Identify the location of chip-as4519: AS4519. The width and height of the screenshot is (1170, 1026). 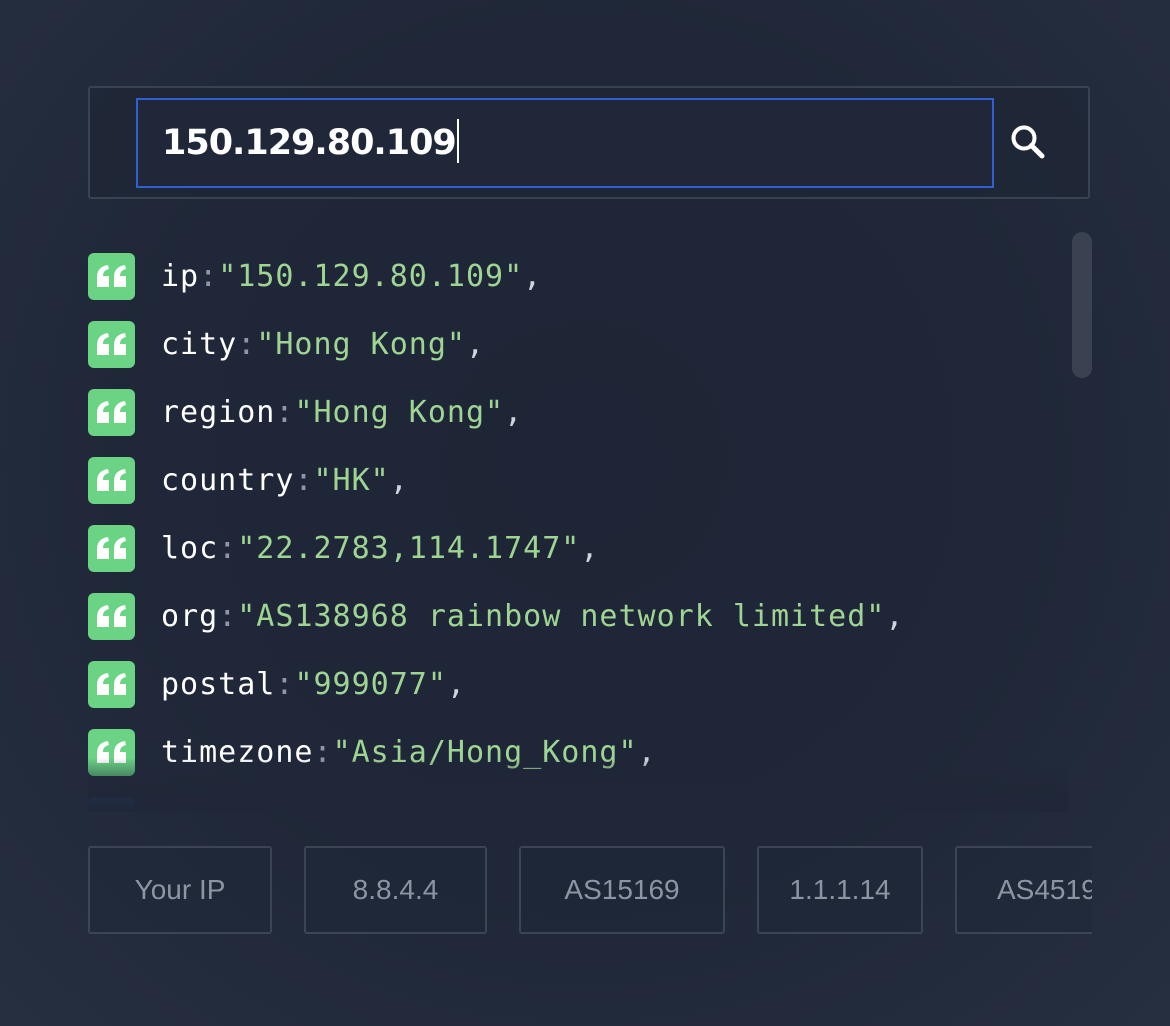
(1023, 890).